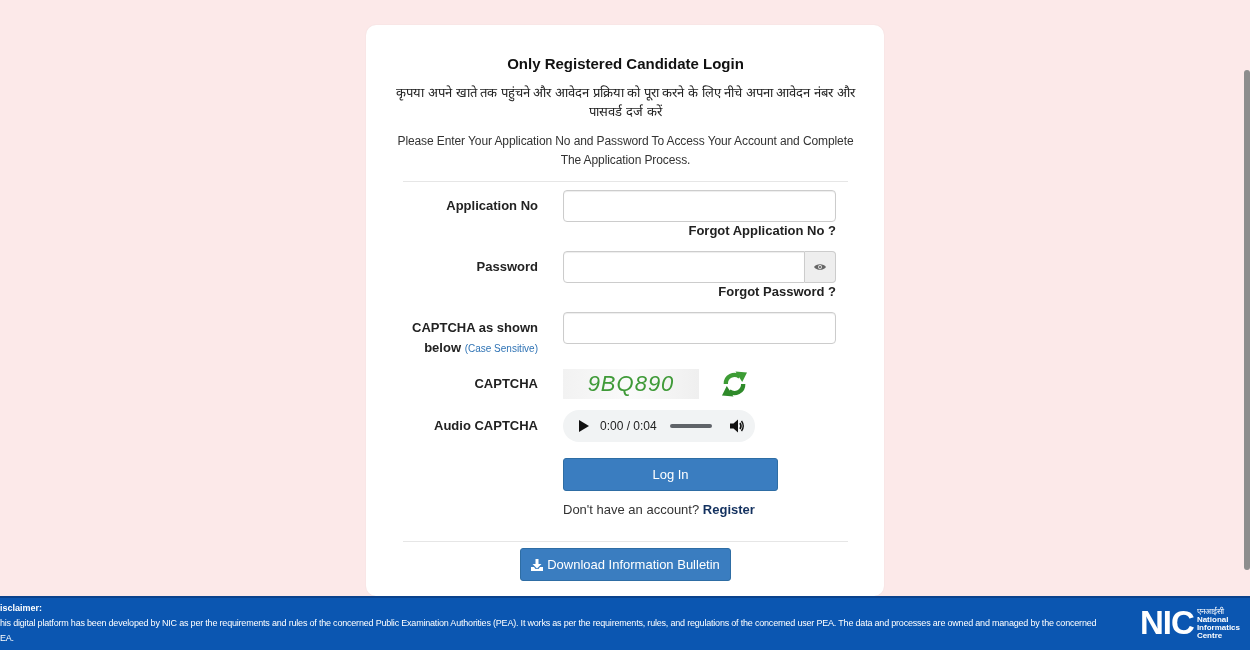 This screenshot has width=1250, height=650. Describe the element at coordinates (549, 631) in the screenshot. I see `disclaimer-text: his digital platform has been developed by NIC as per the requirements and rules of the concerned Public Examination Authorities (PEA). It works as per the requirements, rules, and regulations of the concerned user PEA. The data and processes are owned and managed by the concerned EA.` at that location.